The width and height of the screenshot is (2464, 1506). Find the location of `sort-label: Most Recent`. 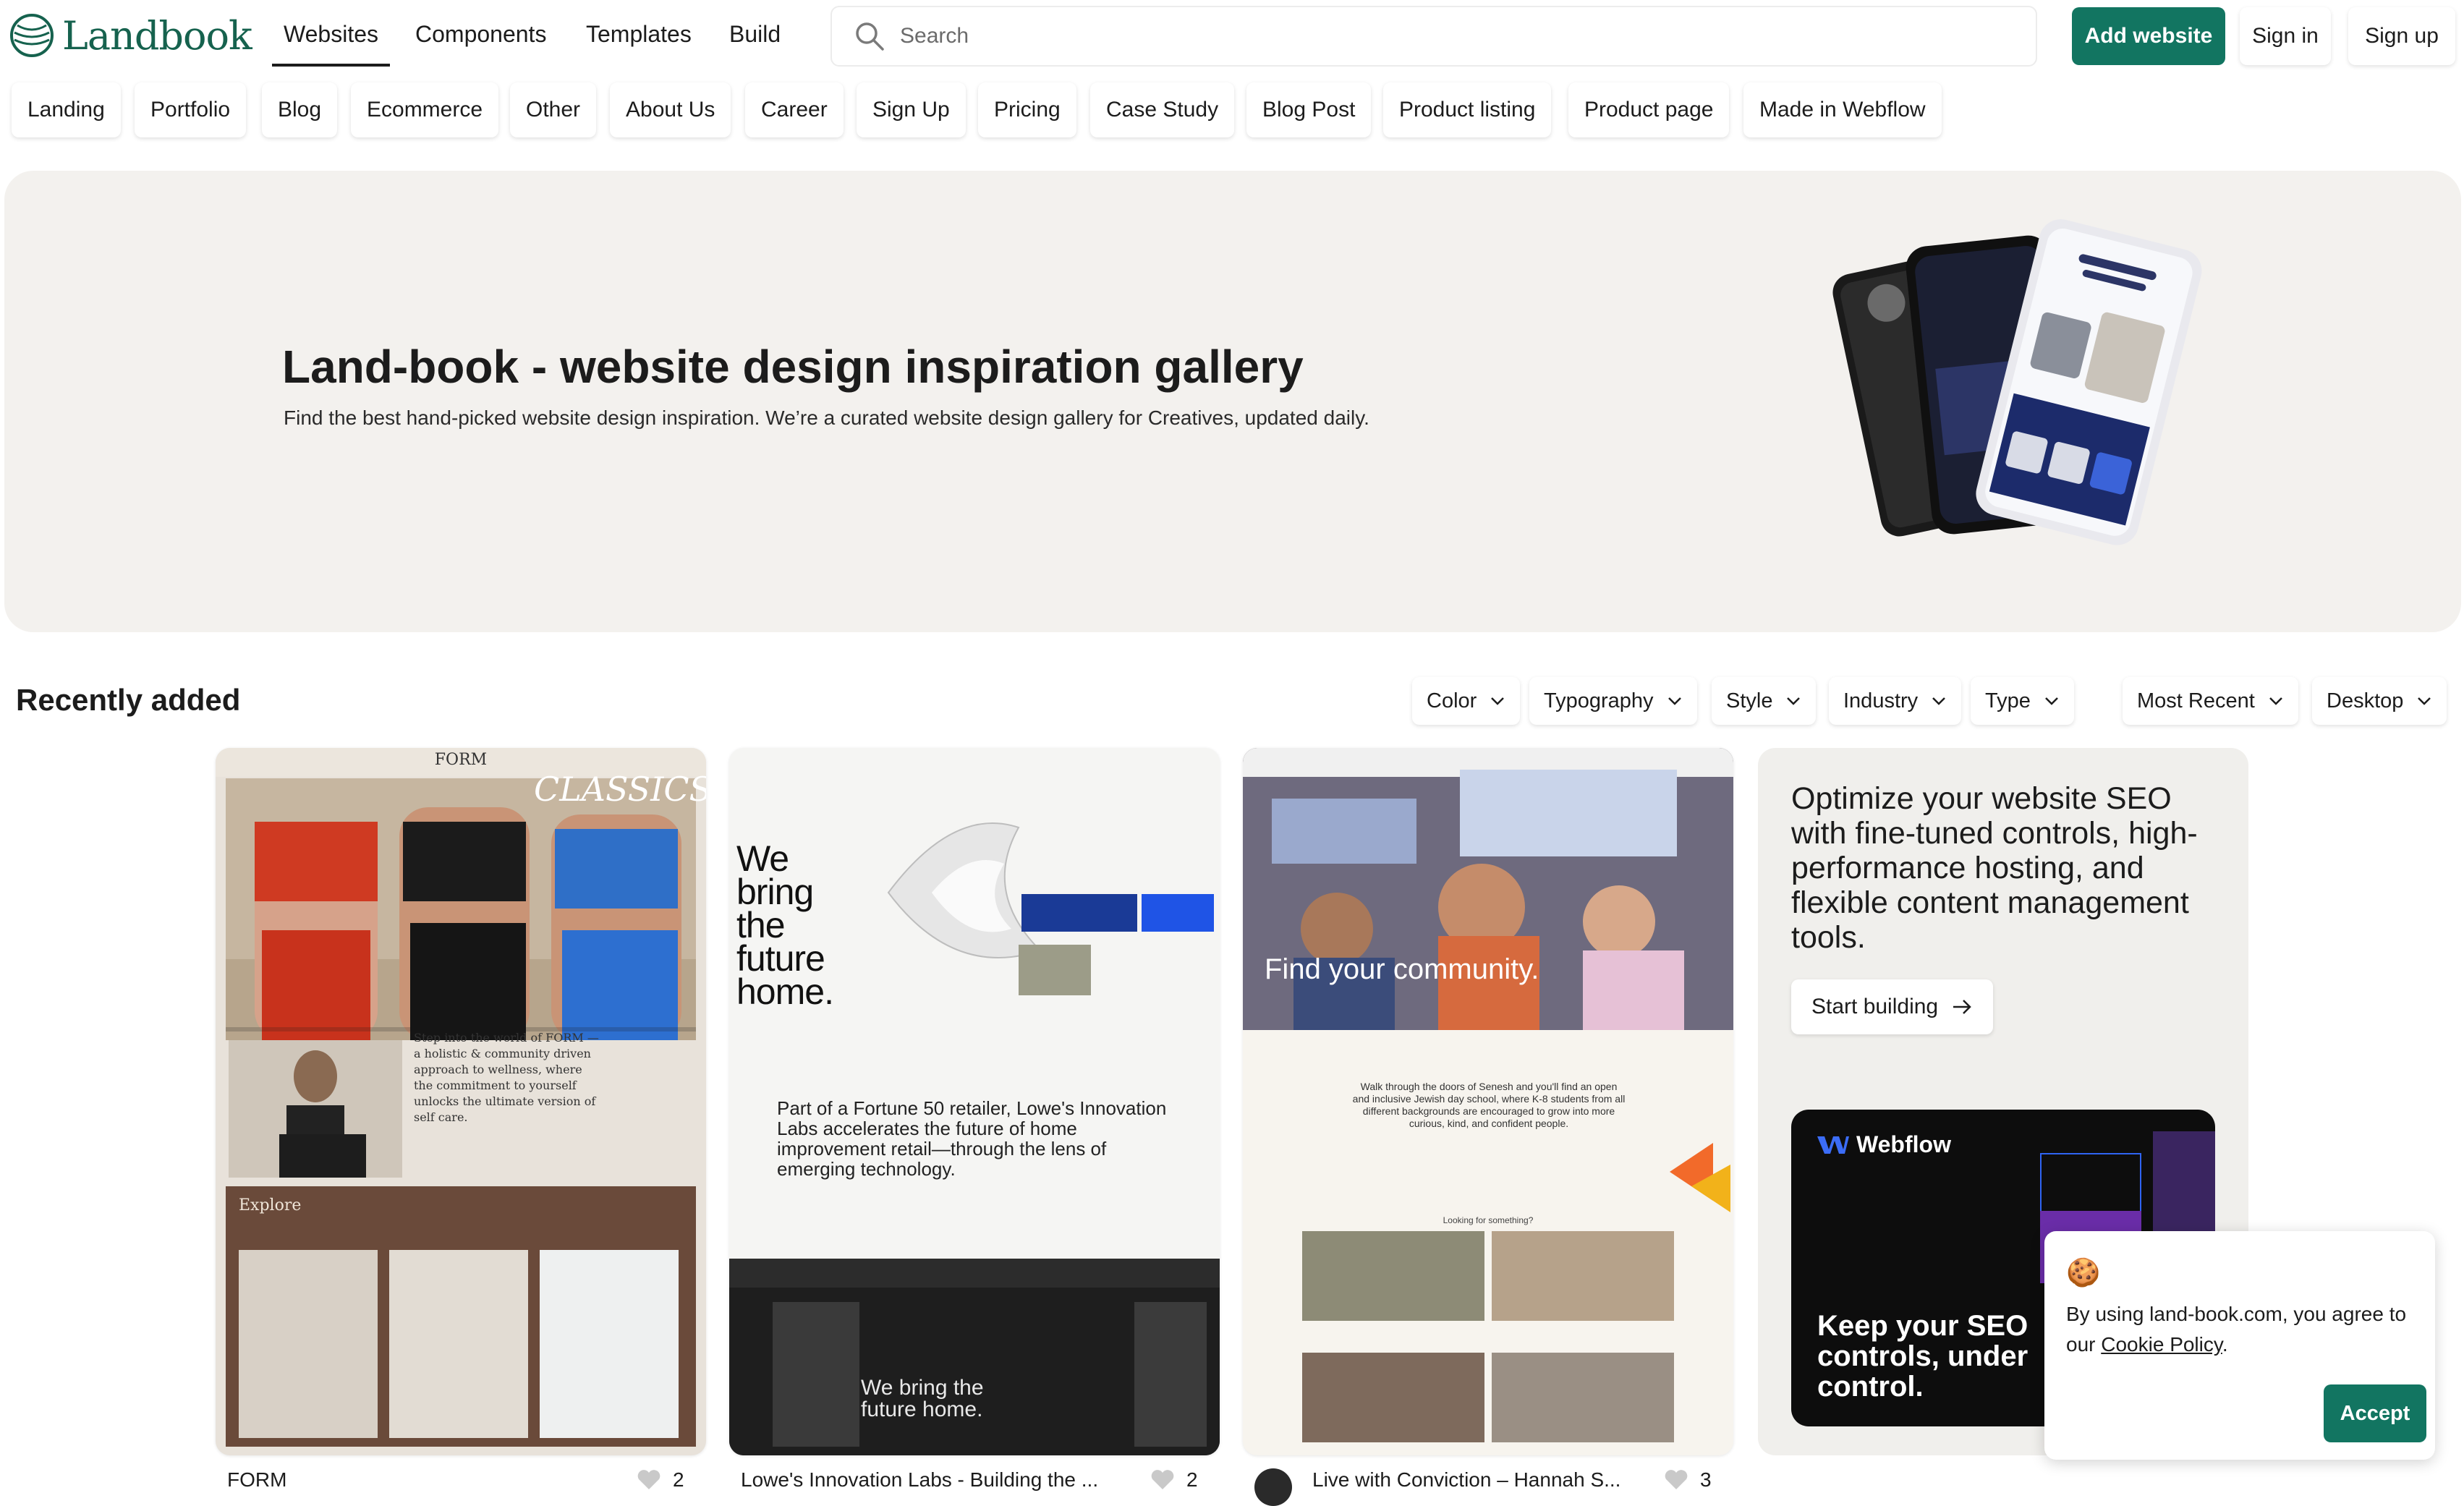

sort-label: Most Recent is located at coordinates (2196, 701).